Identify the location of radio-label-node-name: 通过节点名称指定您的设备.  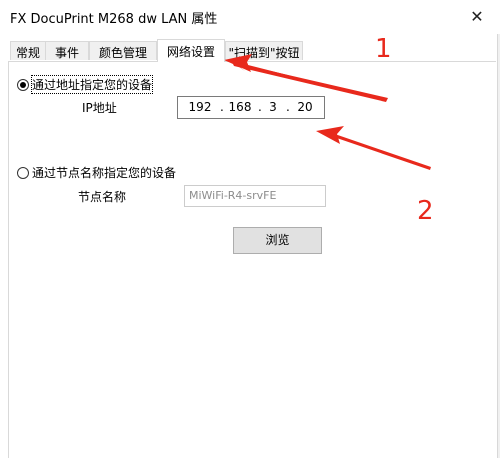
(104, 173).